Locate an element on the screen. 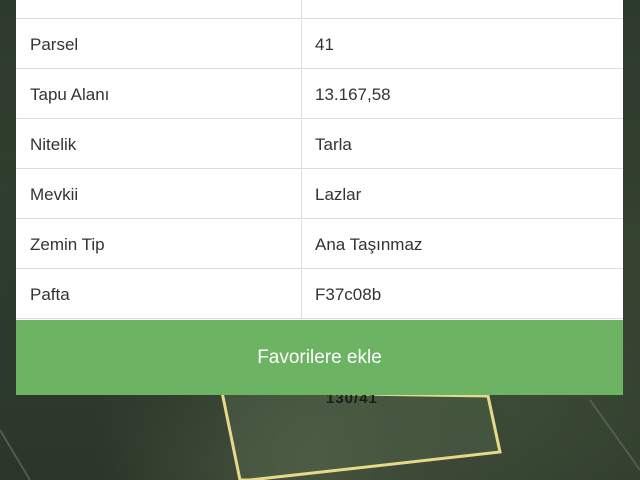  info-key: Mevkii is located at coordinates (159, 194).